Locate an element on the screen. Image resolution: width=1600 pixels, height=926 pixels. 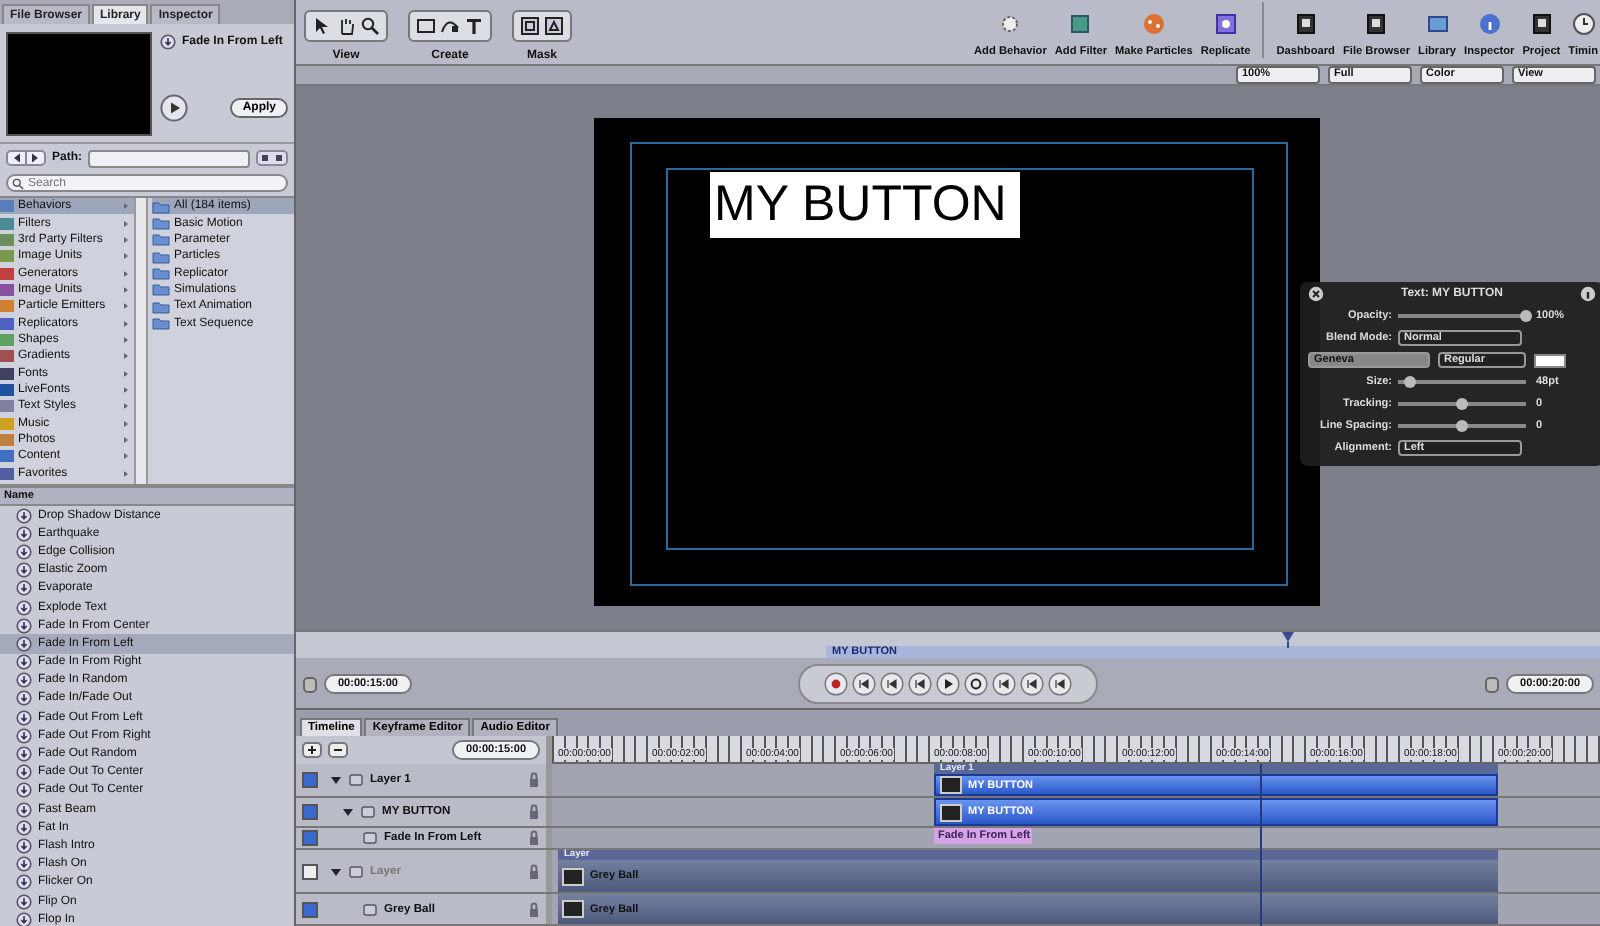
canvas-text: MY BUTTON is located at coordinates (865, 204).